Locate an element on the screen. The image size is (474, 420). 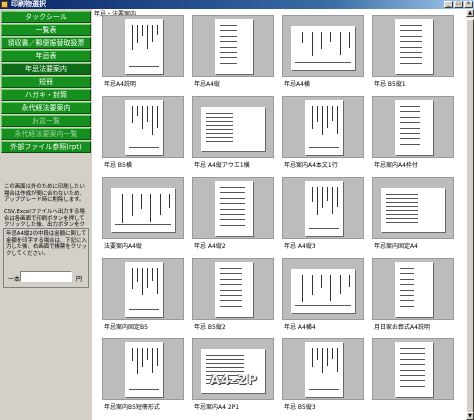
menu-button-list: 一覧表 is located at coordinates (46, 30).